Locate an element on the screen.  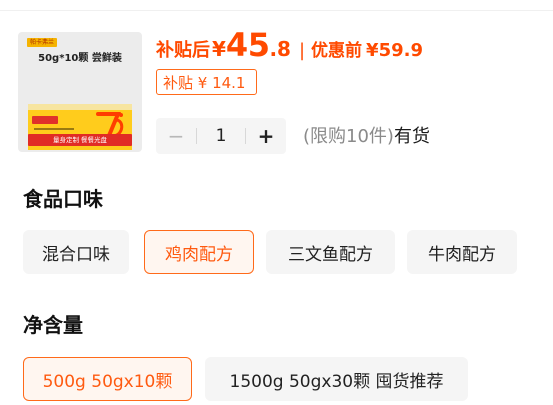
quantity-value: 1 is located at coordinates (221, 136).